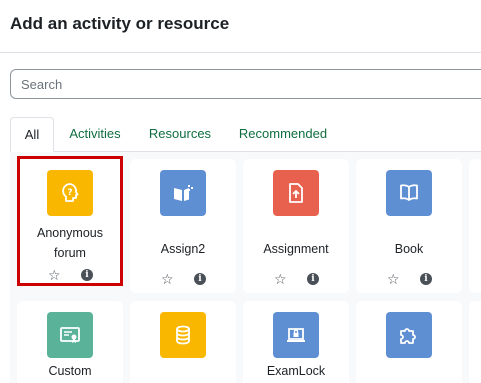  I want to click on book-icon, so click(409, 193).